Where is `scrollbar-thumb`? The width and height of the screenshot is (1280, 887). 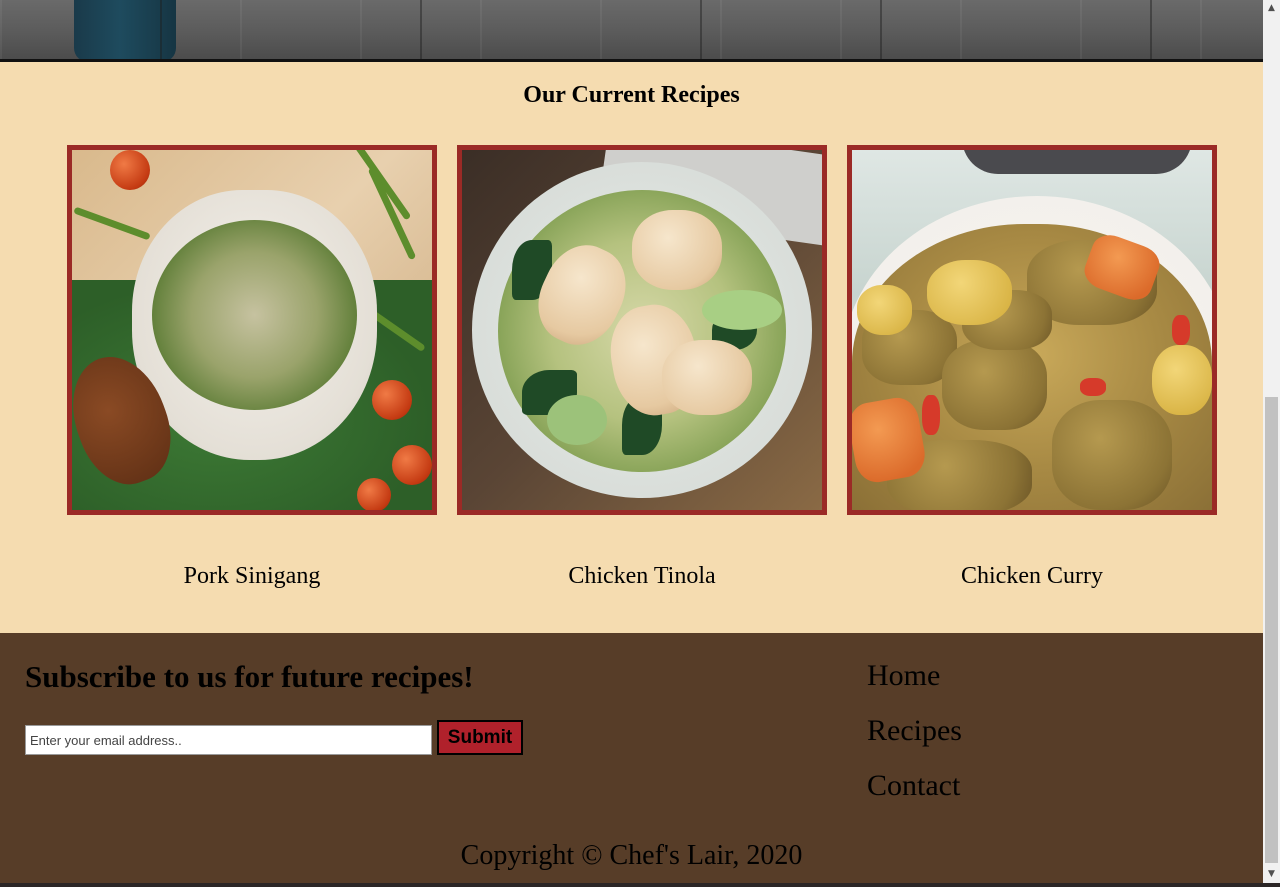 scrollbar-thumb is located at coordinates (1271, 630).